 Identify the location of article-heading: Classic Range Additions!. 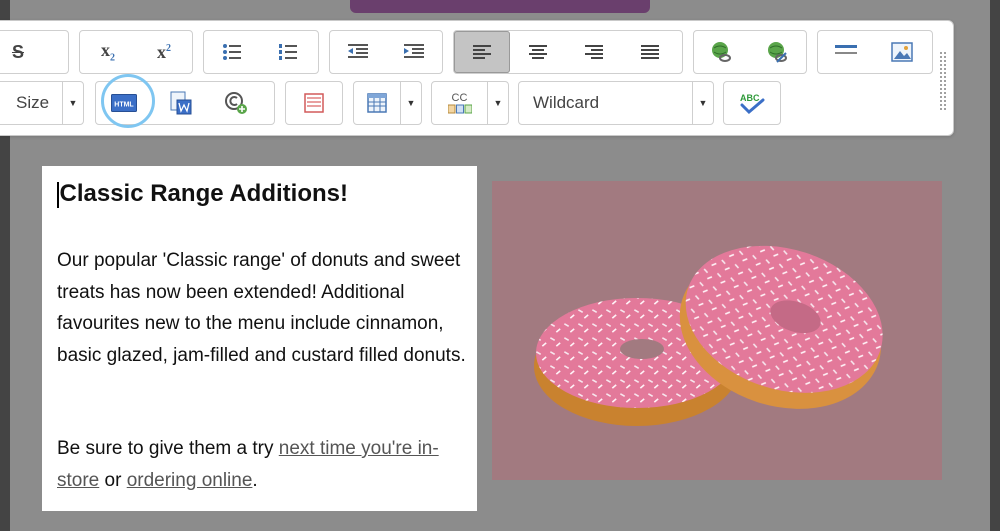
(202, 194).